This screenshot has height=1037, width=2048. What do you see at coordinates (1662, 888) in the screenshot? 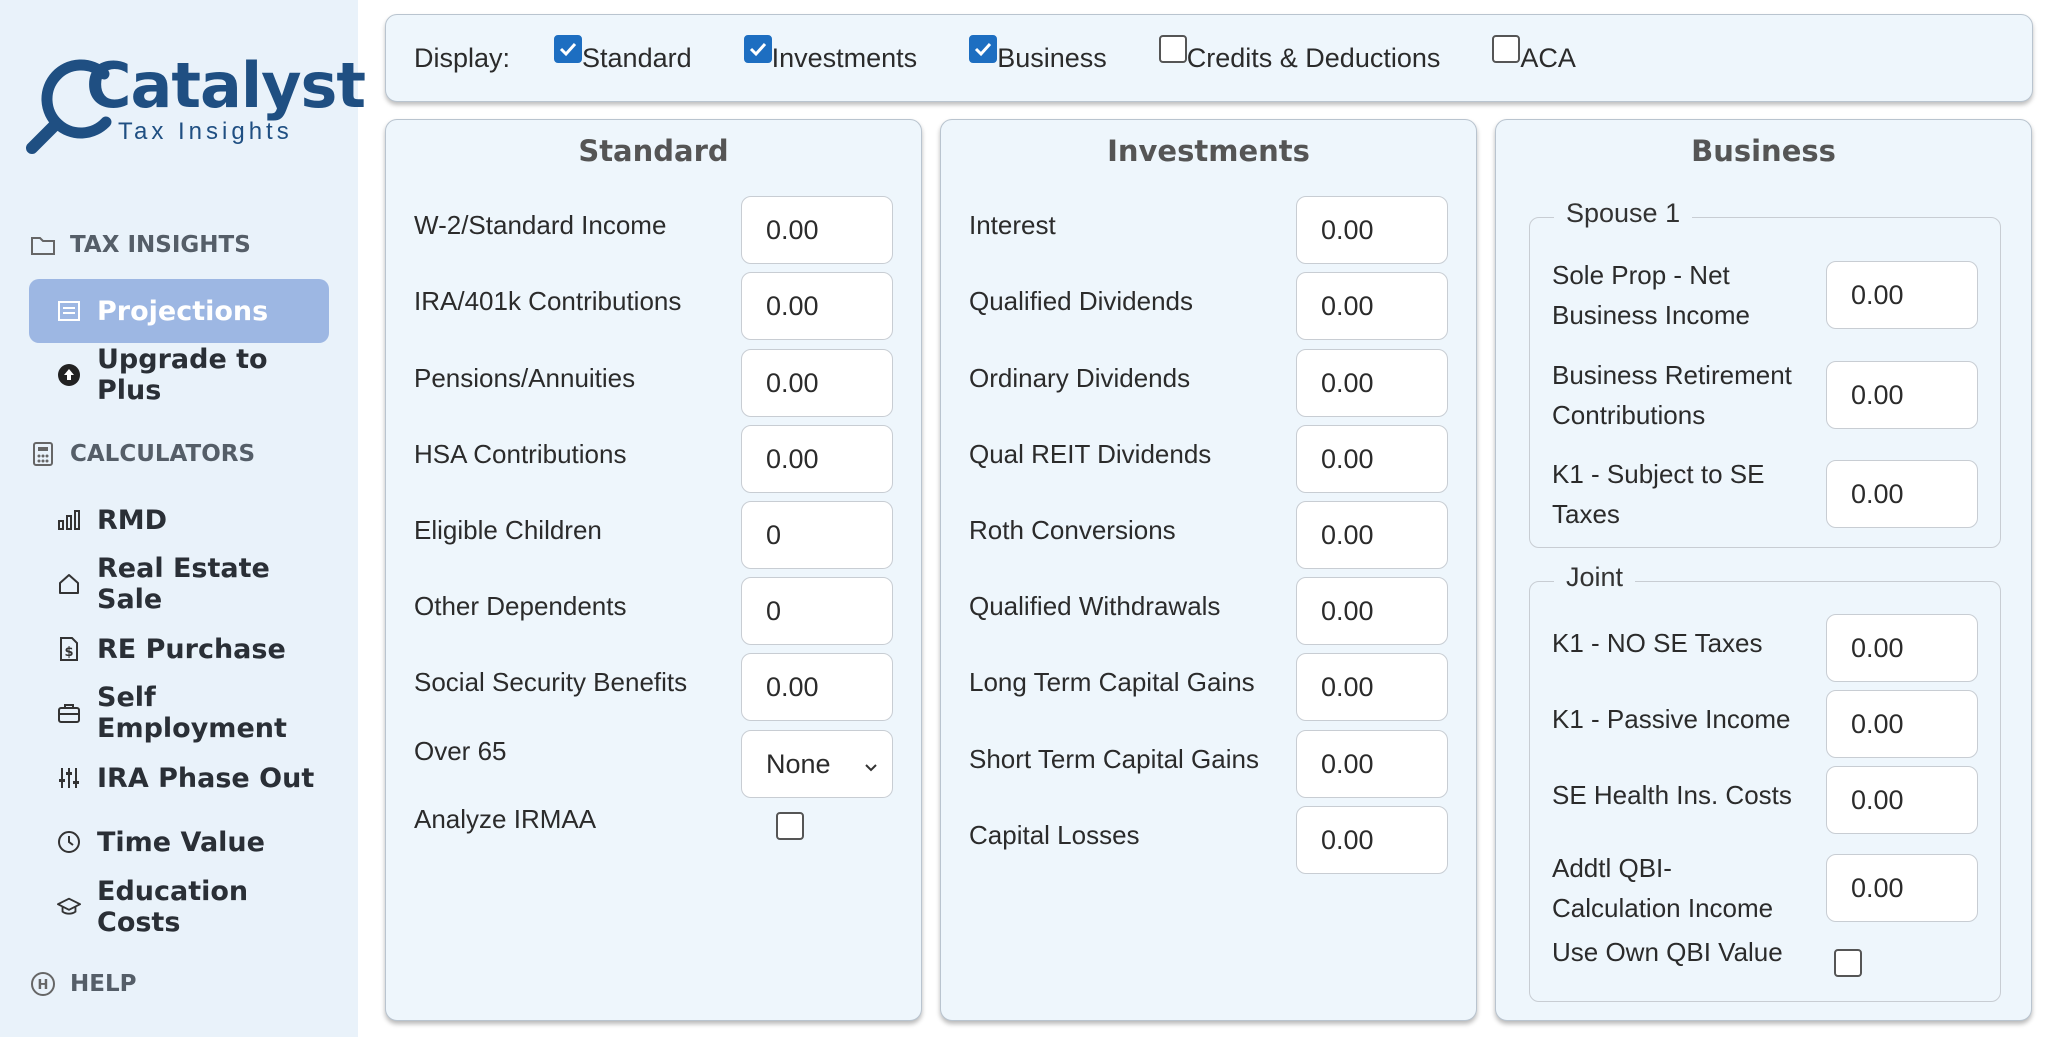
I see `field-label: Addtl QBI- Calculation Income` at bounding box center [1662, 888].